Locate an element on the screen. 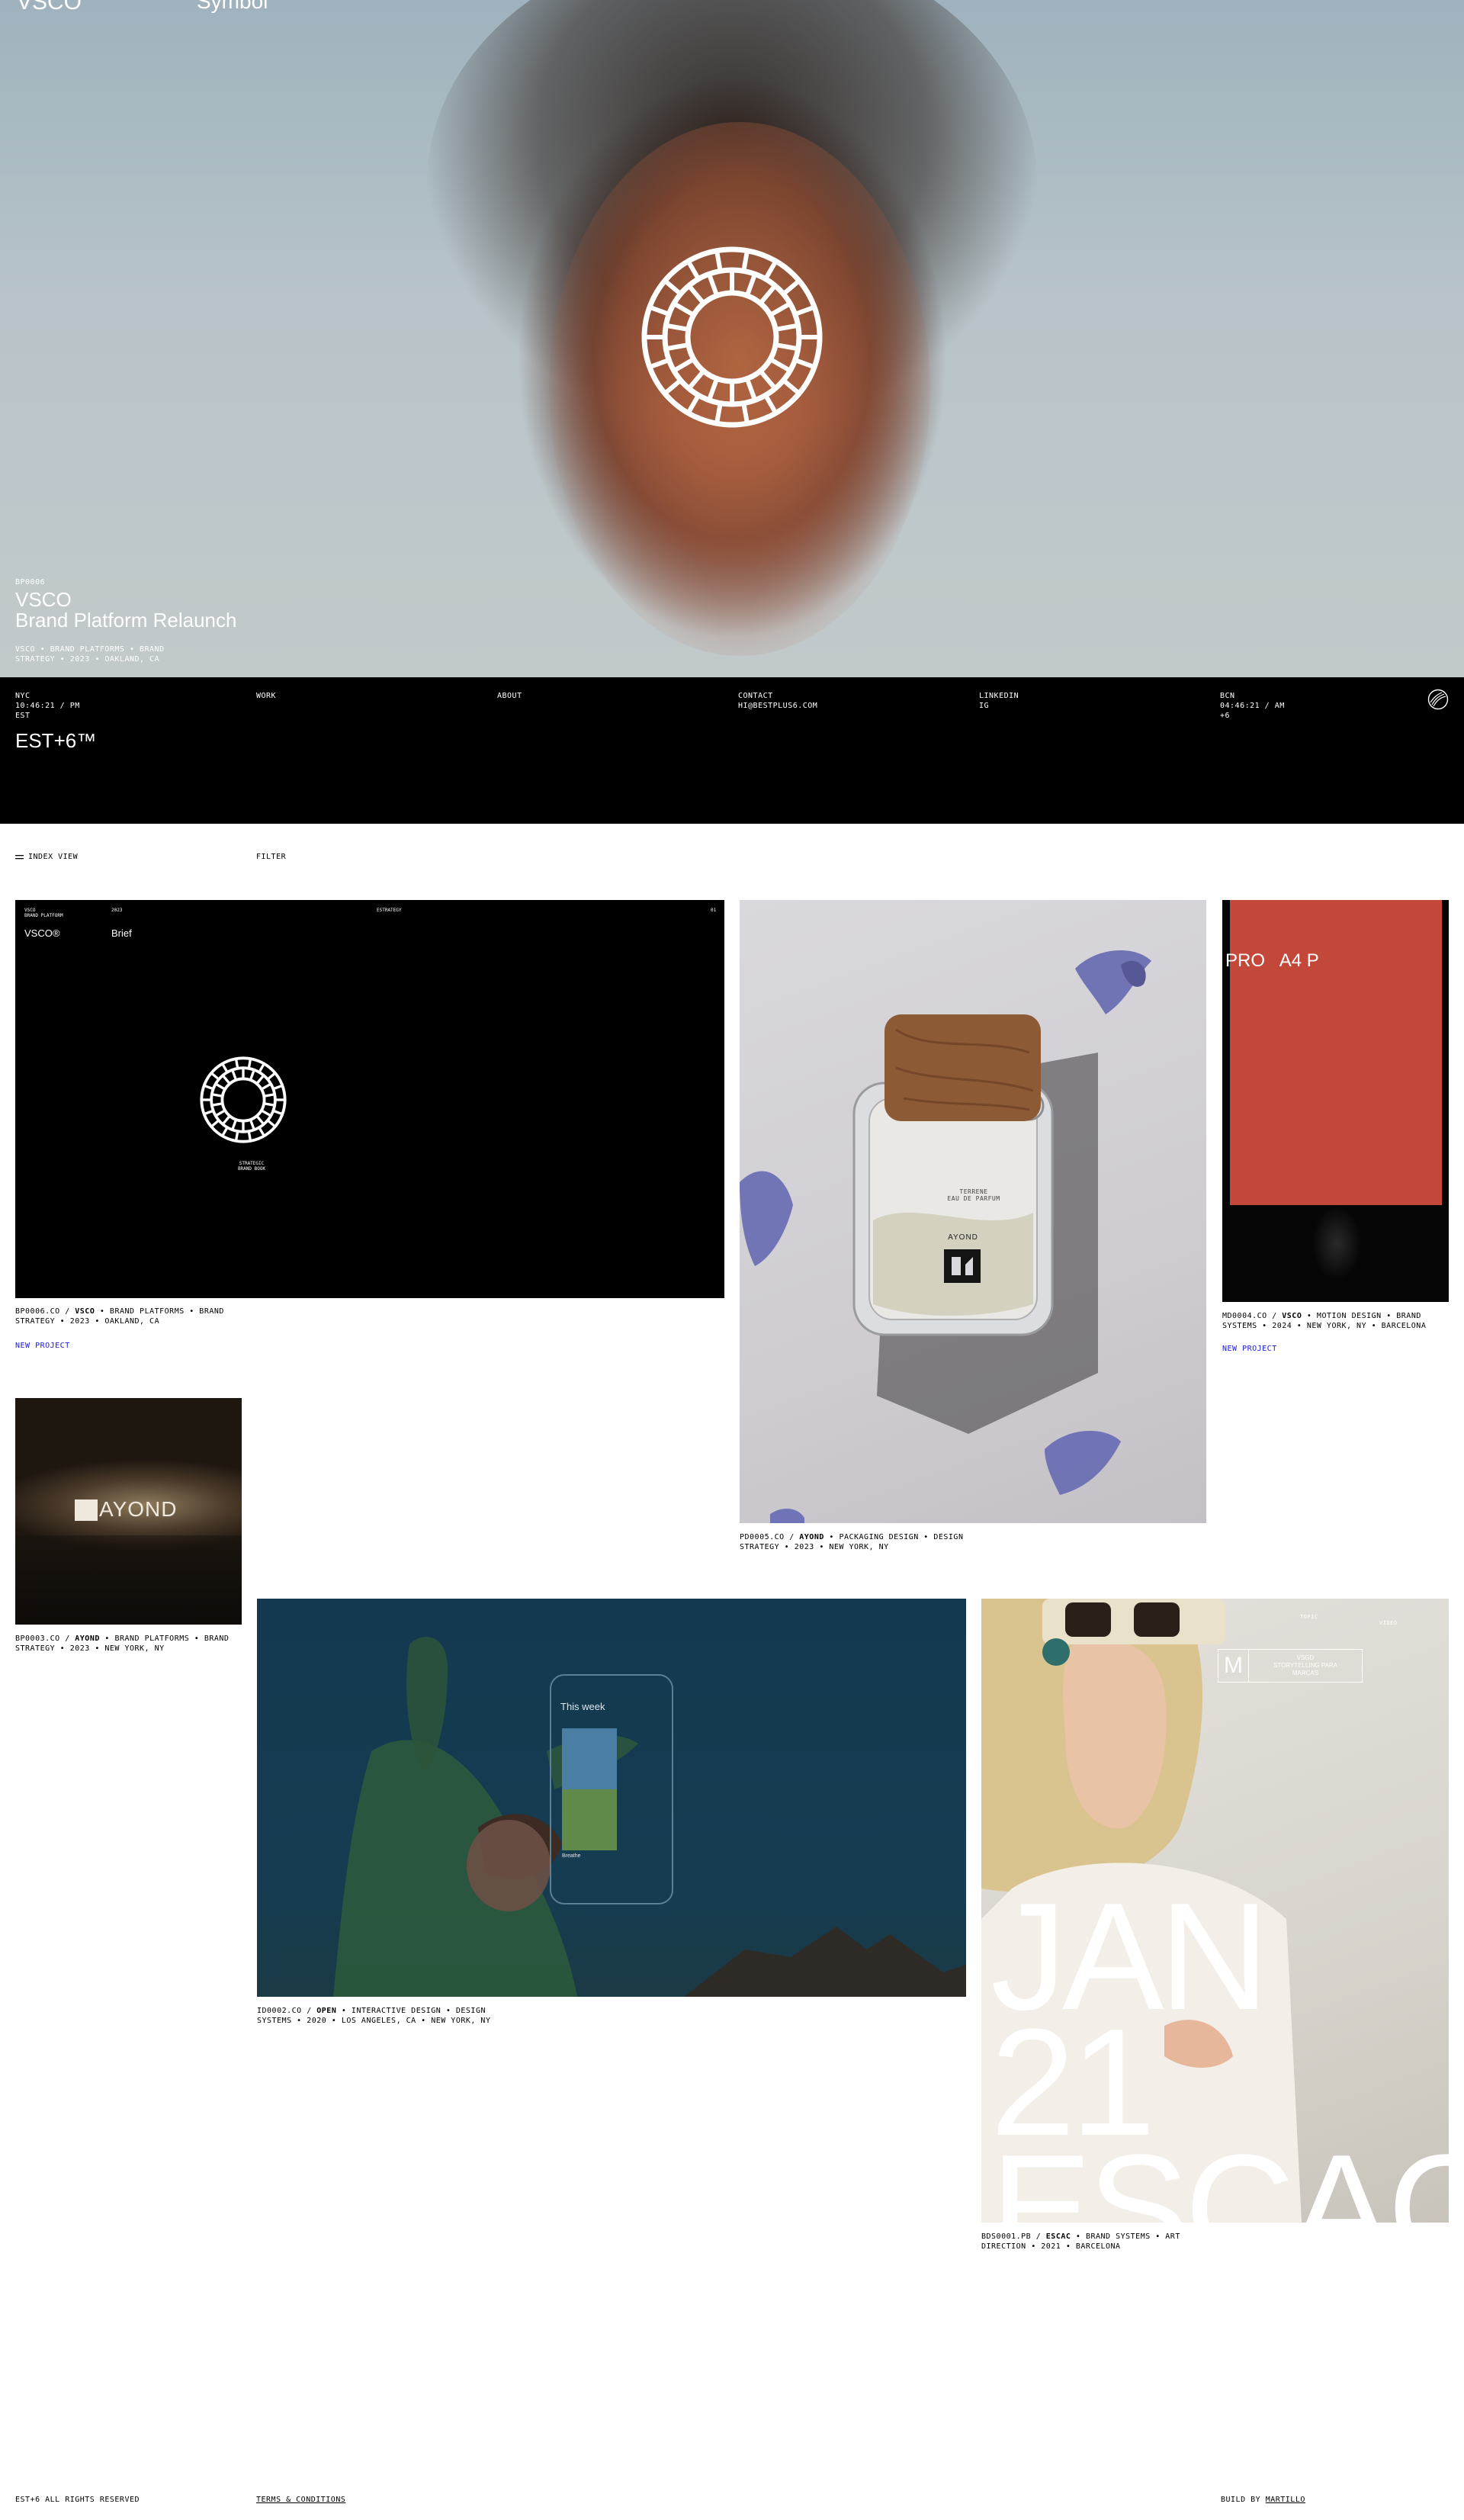  nyc-clock: NYC 10:46:21 / PM EST is located at coordinates (47, 706).